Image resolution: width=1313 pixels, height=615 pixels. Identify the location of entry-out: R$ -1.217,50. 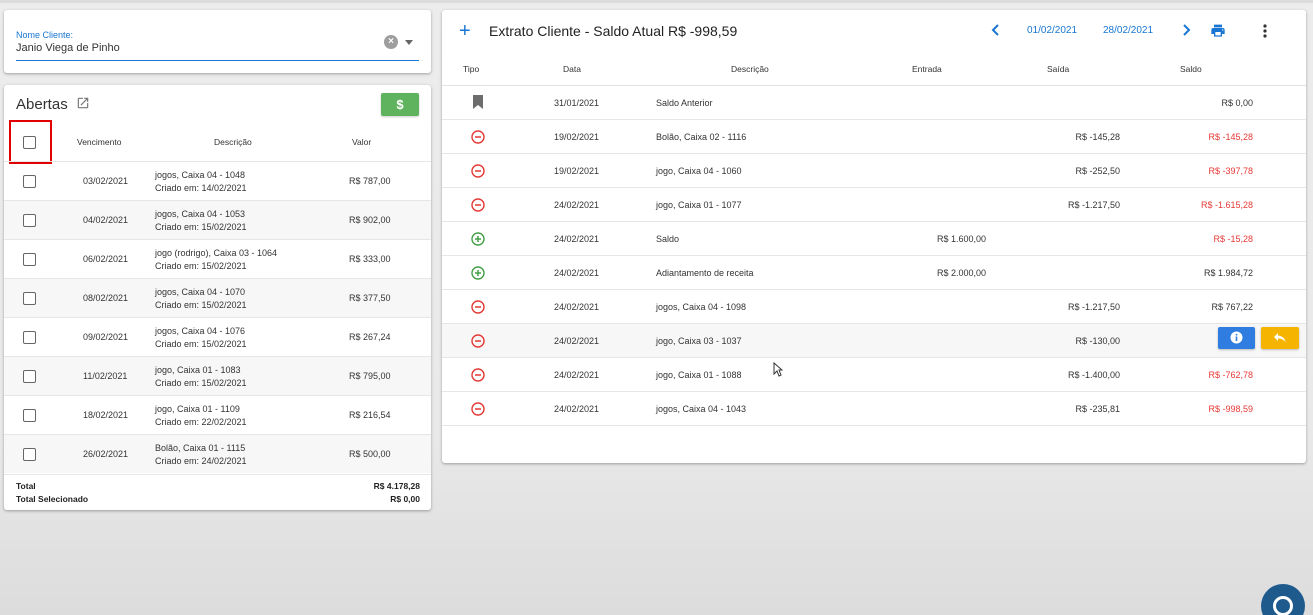
(1093, 307).